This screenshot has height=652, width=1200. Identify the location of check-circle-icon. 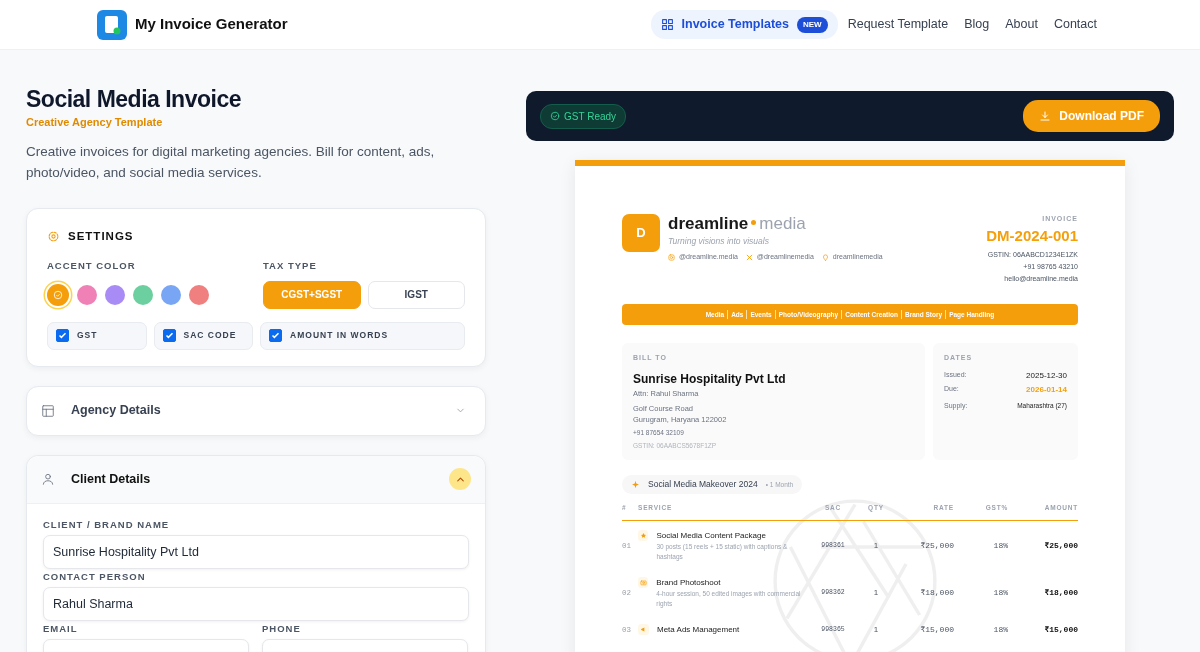
(555, 116).